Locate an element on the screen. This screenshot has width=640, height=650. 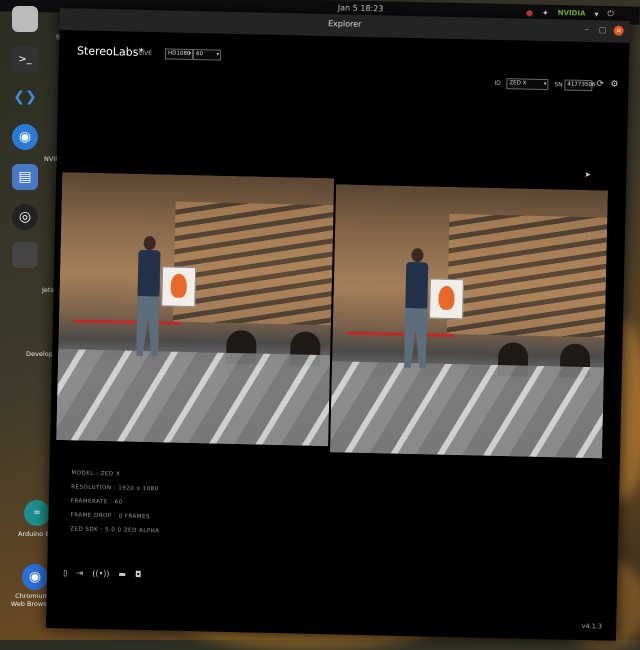
right-view-balconies is located at coordinates (527, 275).